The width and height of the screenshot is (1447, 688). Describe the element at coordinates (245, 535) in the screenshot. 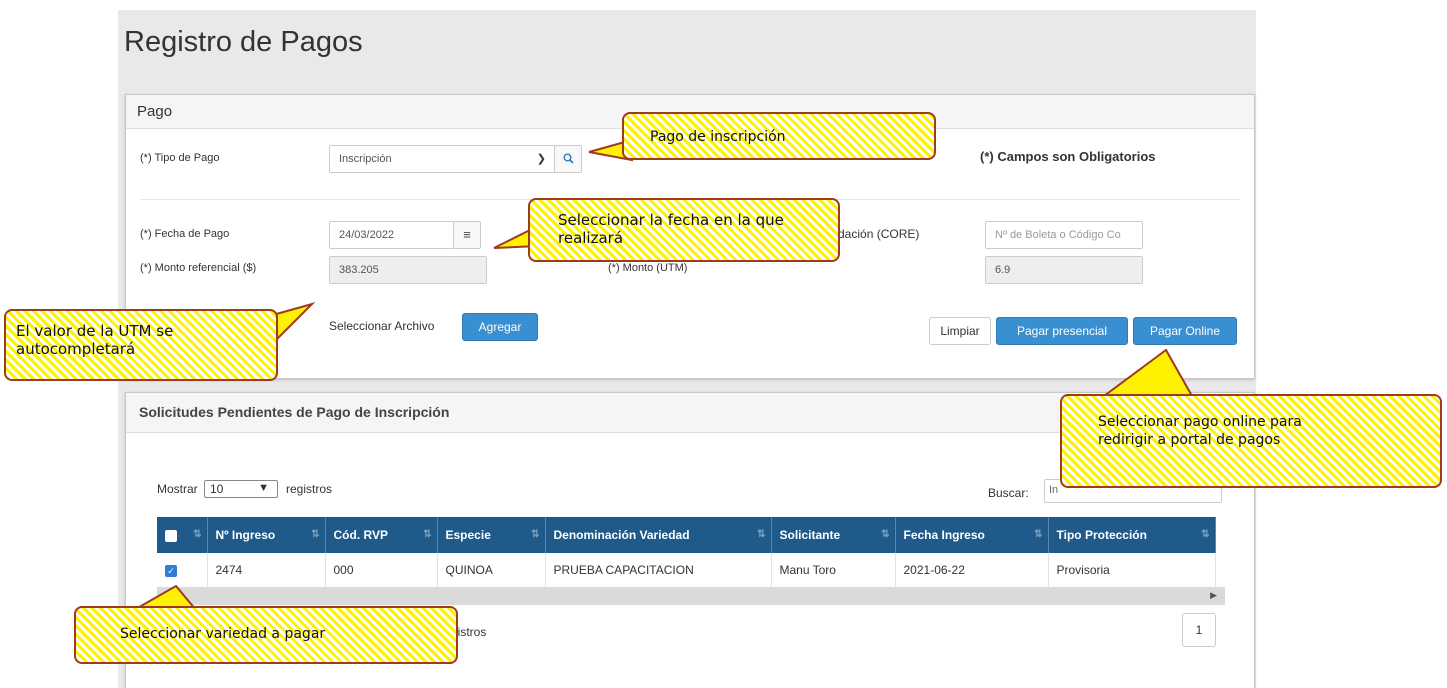

I see `col-label: Nº Ingreso` at that location.